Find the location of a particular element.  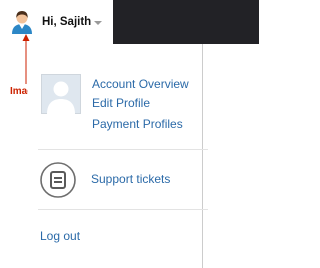

payment-profiles-link: Payment Profiles is located at coordinates (137, 124).